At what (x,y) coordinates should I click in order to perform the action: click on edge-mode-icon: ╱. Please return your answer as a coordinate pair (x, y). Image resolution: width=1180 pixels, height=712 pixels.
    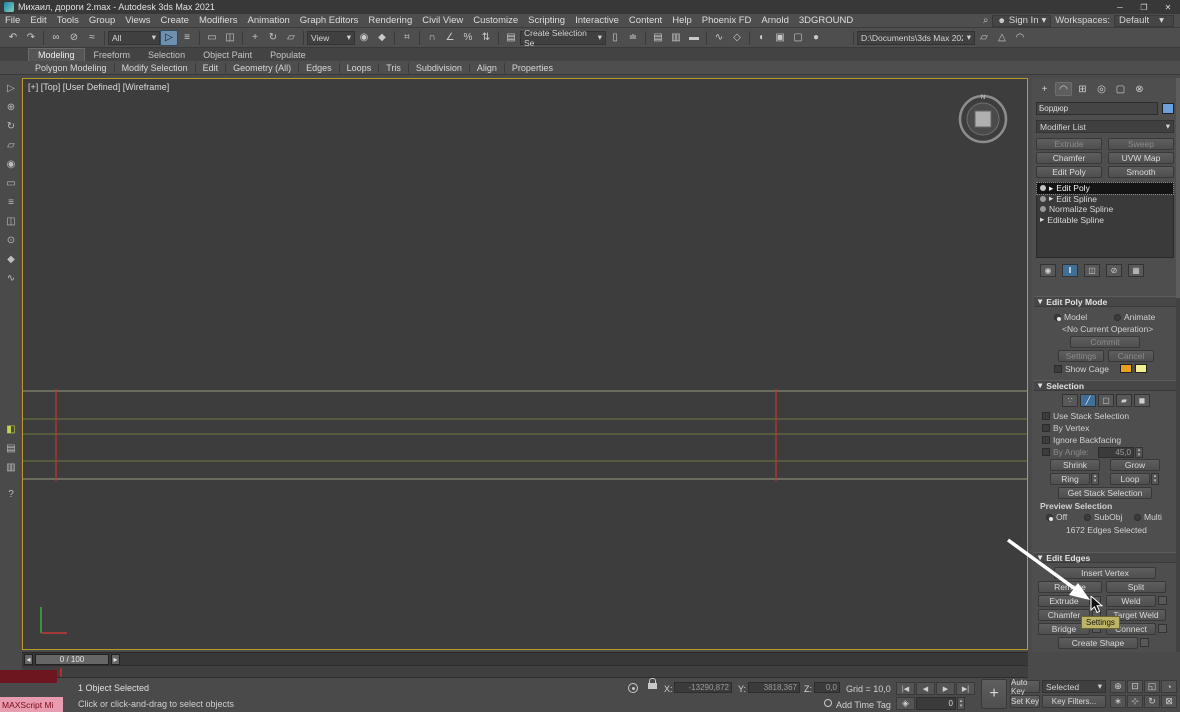
    Looking at the image, I should click on (1088, 400).